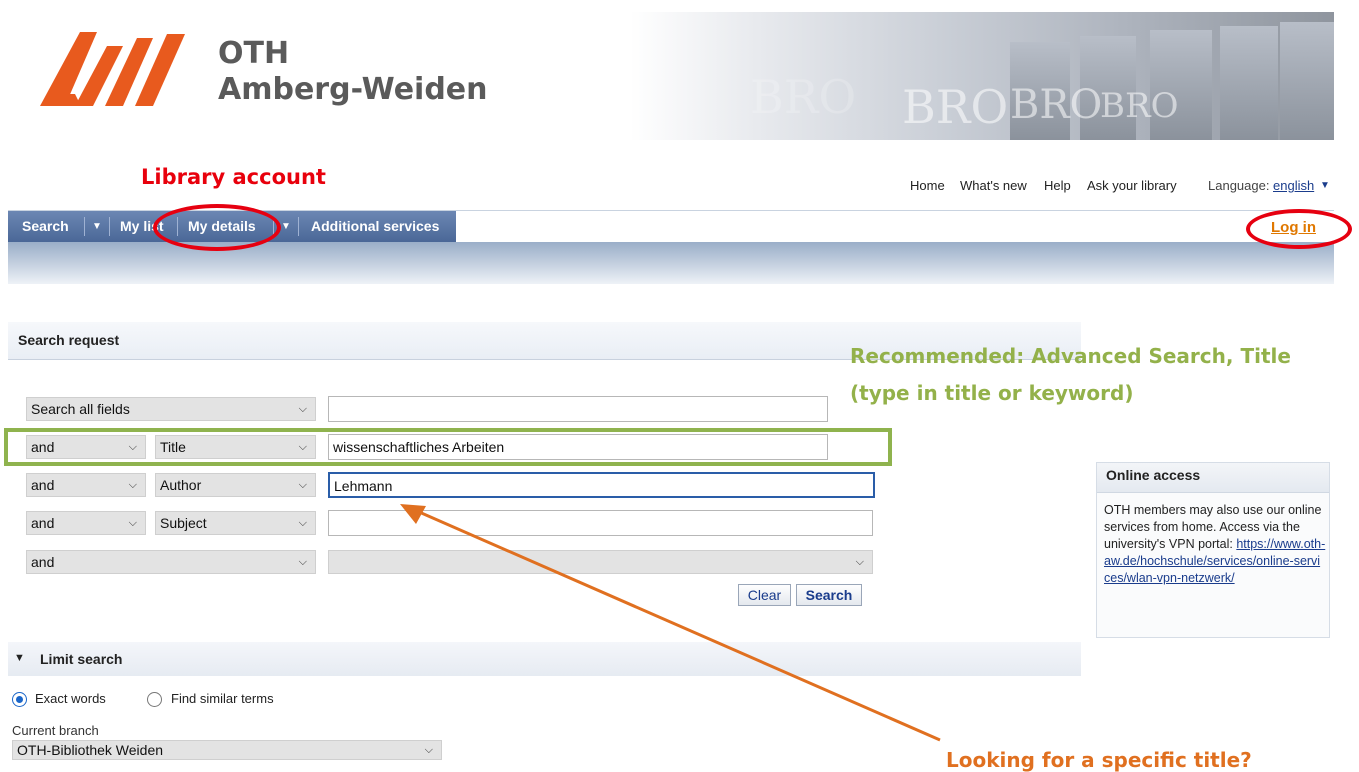  I want to click on home-link: Home, so click(927, 185).